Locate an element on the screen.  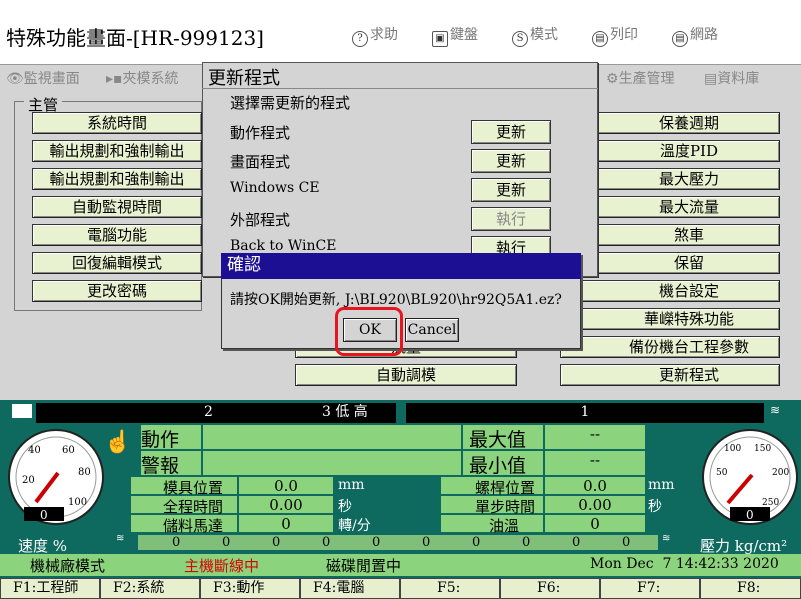
change-password-button: 更改密碼 is located at coordinates (117, 291).